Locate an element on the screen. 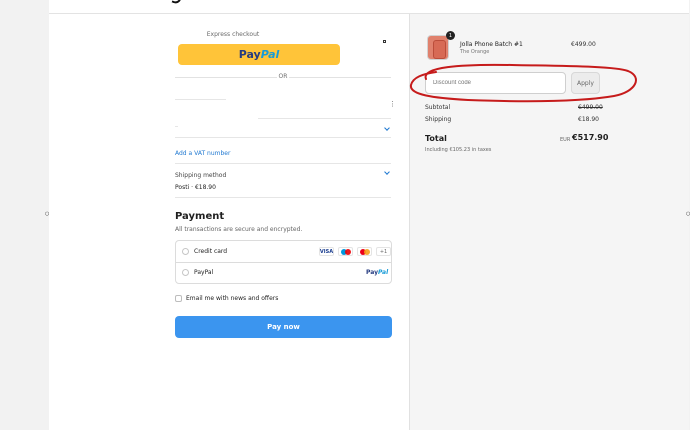 The width and height of the screenshot is (690, 430). address-line-start is located at coordinates (200, 99).